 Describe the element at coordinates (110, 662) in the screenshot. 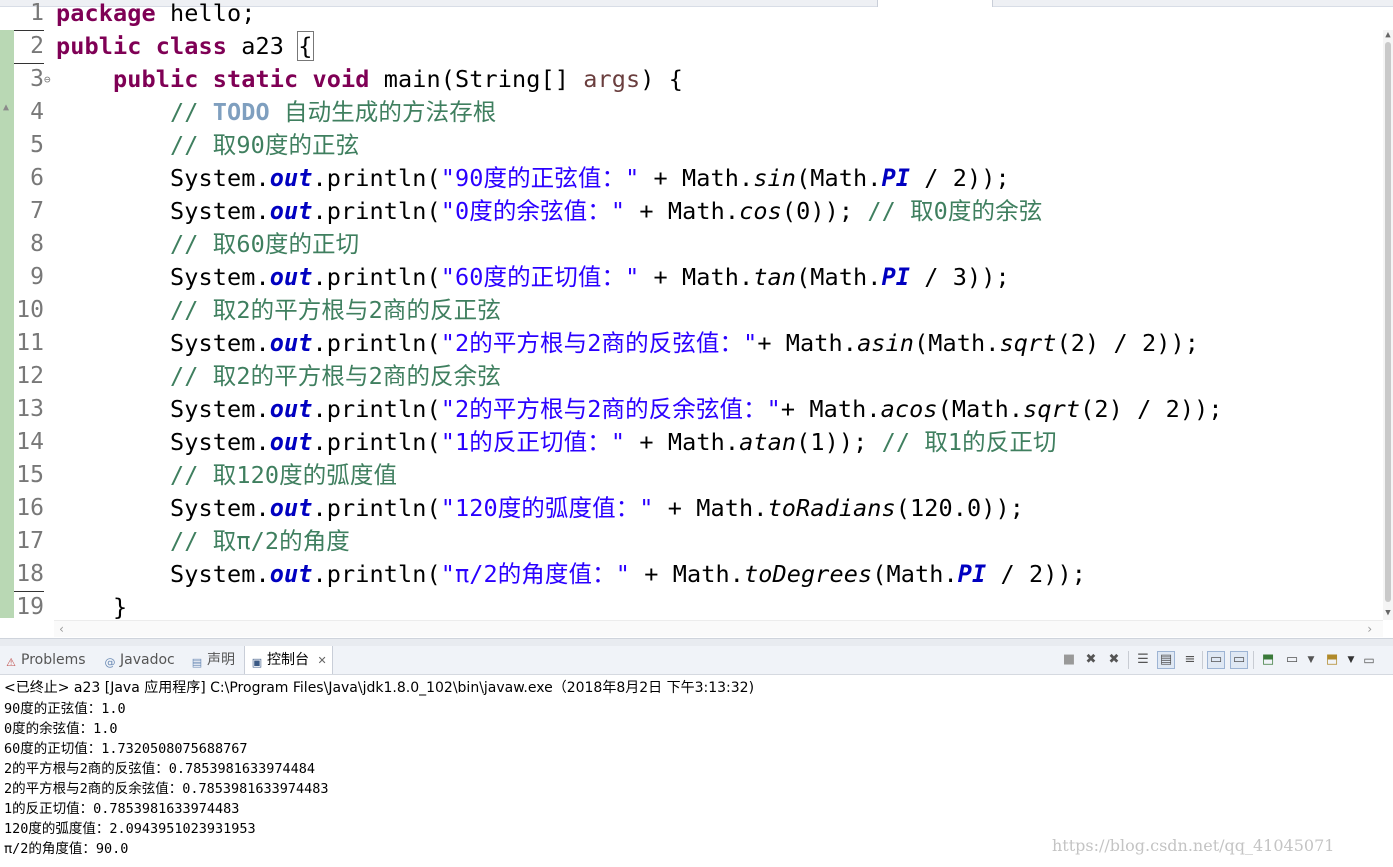

I see `javadoc-icon: @` at that location.